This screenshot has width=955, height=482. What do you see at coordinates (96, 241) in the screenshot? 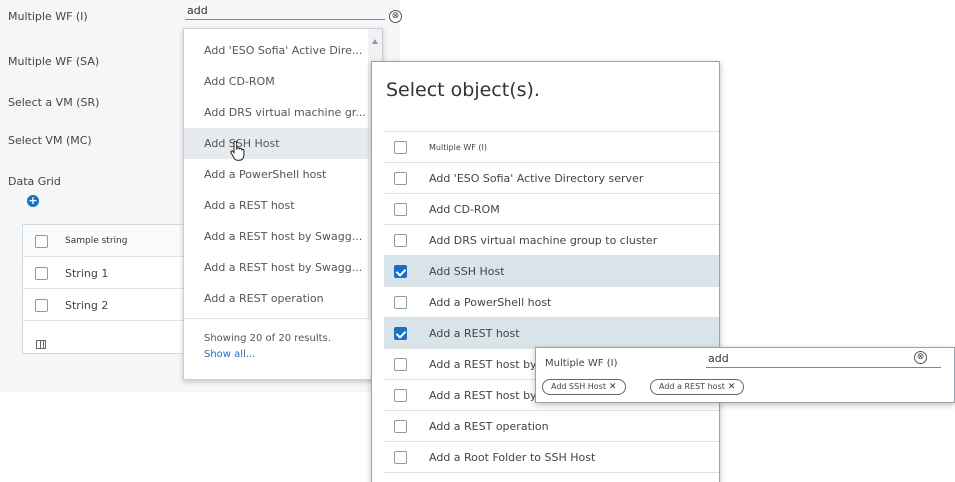
I see `column-header-sample-string: Sample string` at bounding box center [96, 241].